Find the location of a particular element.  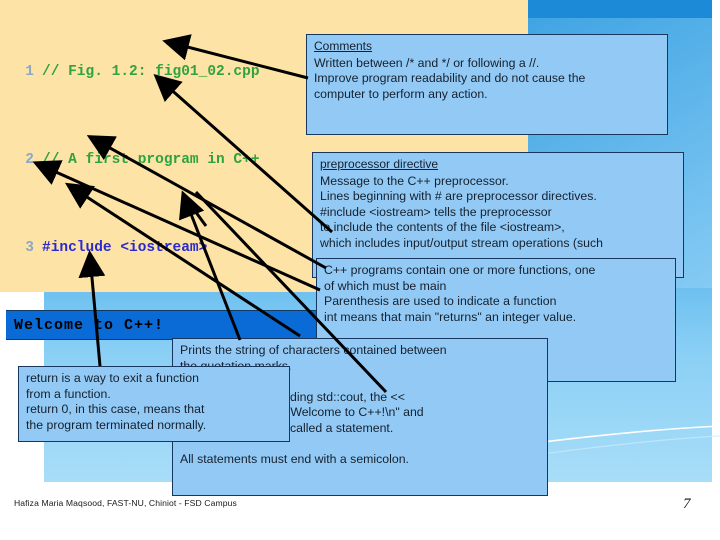

line-number: 2 is located at coordinates (29, 160).